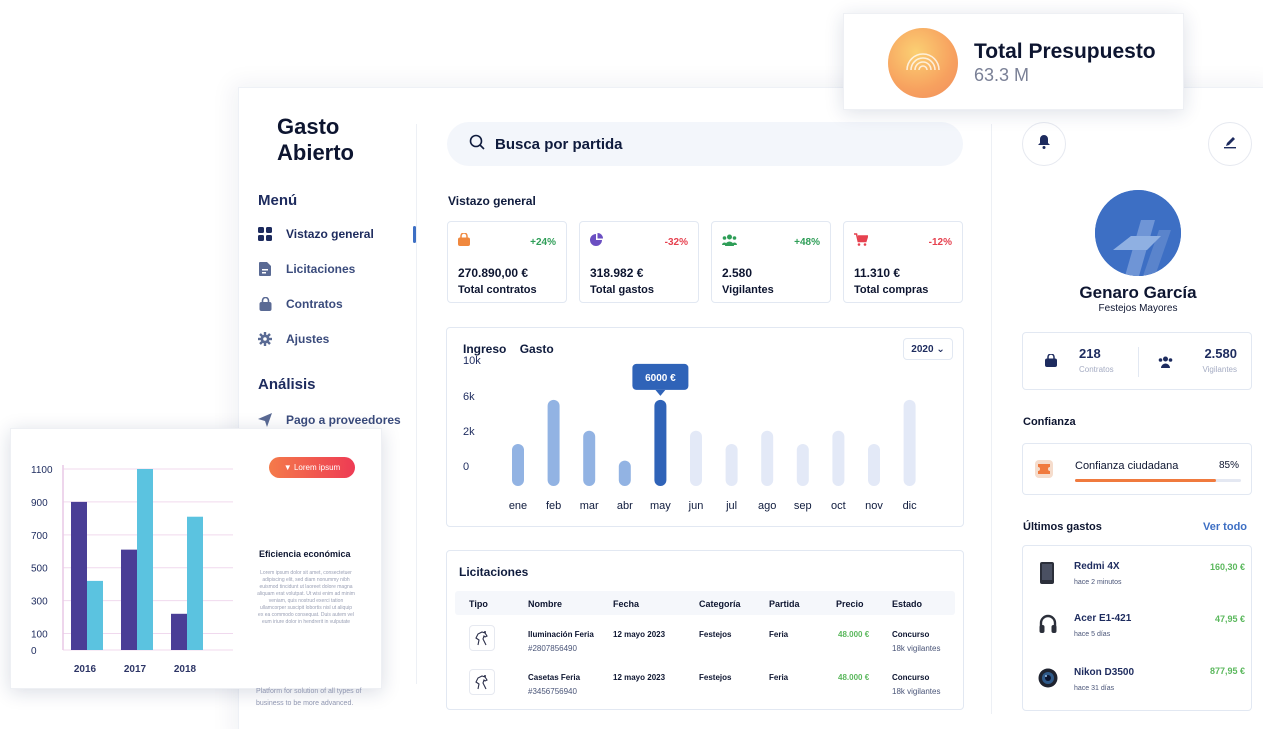 This screenshot has width=1263, height=729. I want to click on bar-jul, so click(731, 465).